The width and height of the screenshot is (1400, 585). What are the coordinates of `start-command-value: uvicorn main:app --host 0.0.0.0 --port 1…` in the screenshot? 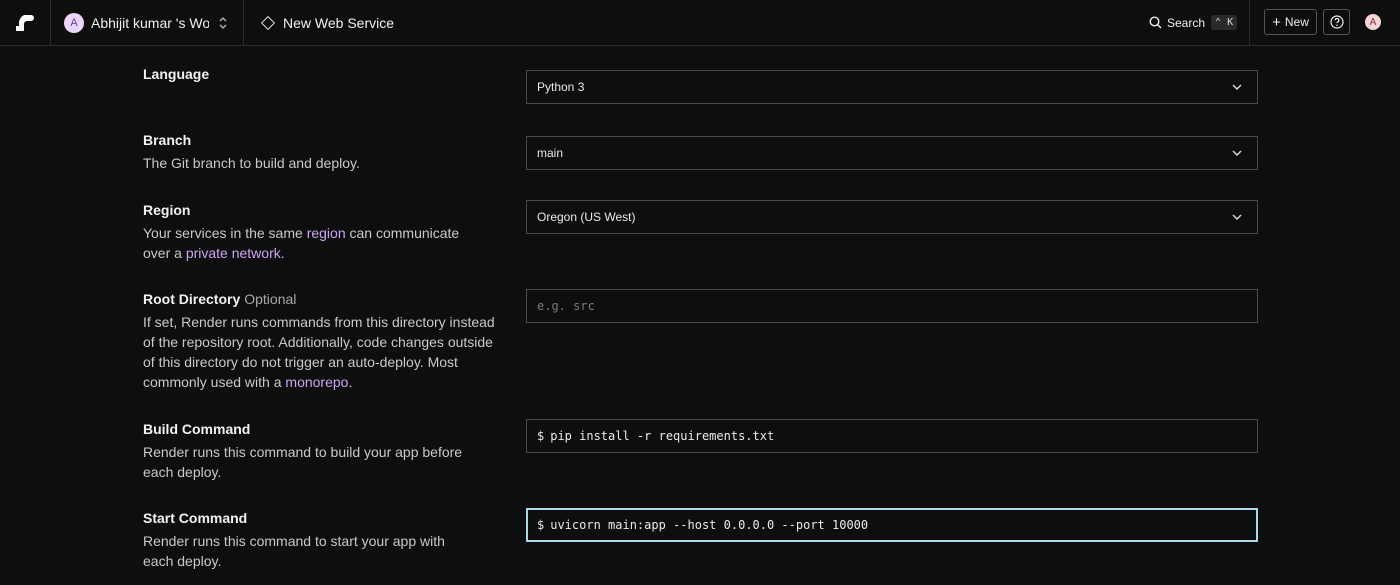 It's located at (709, 525).